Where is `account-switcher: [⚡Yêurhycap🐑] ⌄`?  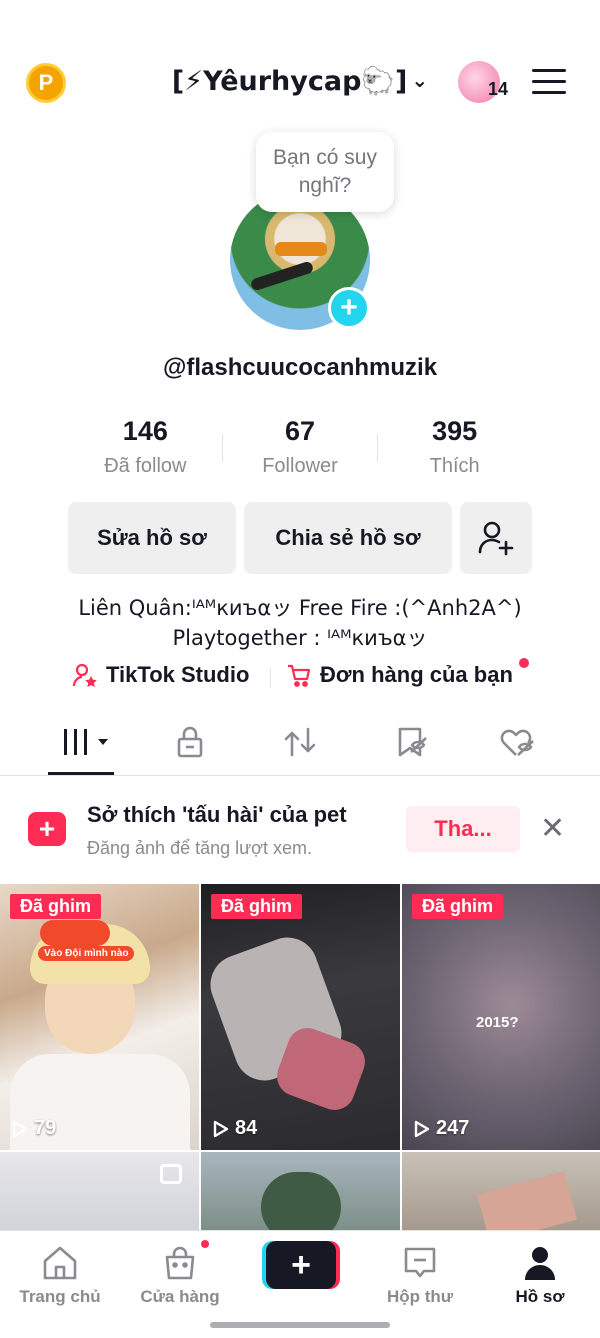 account-switcher: [⚡Yêurhycap🐑] ⌄ is located at coordinates (300, 81).